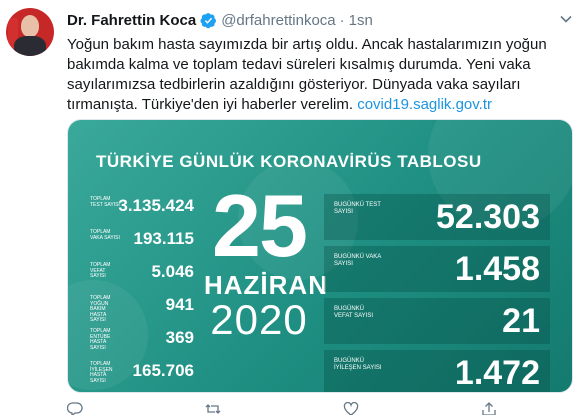  What do you see at coordinates (361, 20) in the screenshot?
I see `tweet-timestamp: 1sn` at bounding box center [361, 20].